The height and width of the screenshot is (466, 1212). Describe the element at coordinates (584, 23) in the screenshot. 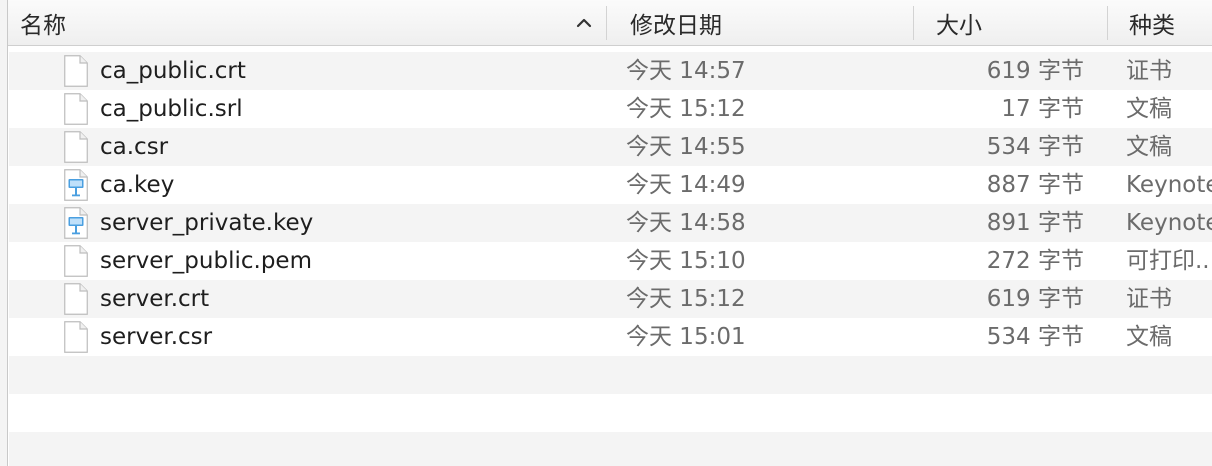

I see `sort-ascending-icon` at that location.